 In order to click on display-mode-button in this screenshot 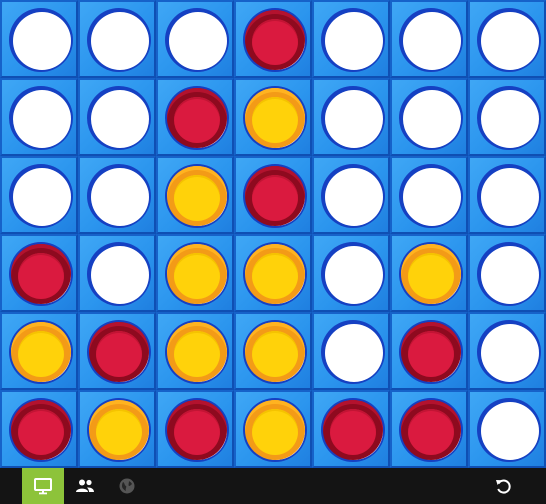, I will do `click(43, 486)`.